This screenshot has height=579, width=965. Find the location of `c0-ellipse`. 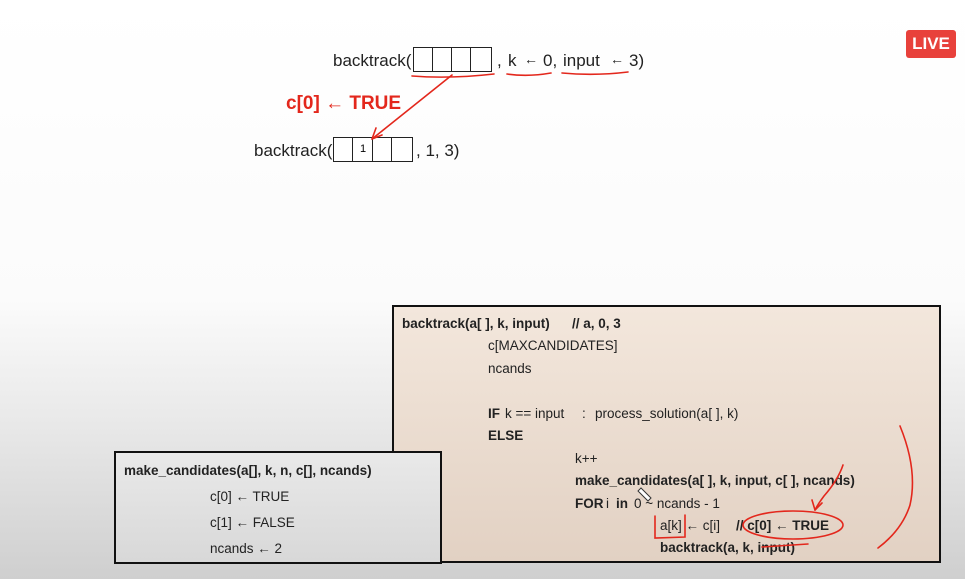

c0-ellipse is located at coordinates (793, 525).